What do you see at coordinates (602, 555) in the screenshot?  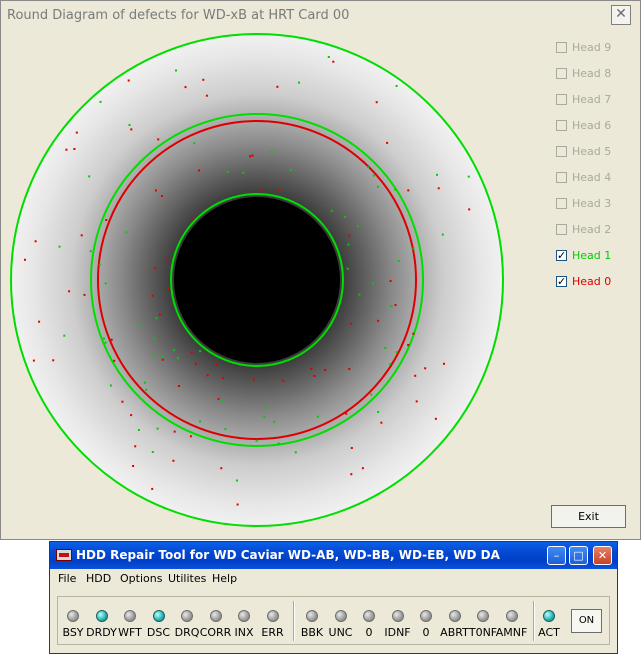 I see `tool-close-button: ✕` at bounding box center [602, 555].